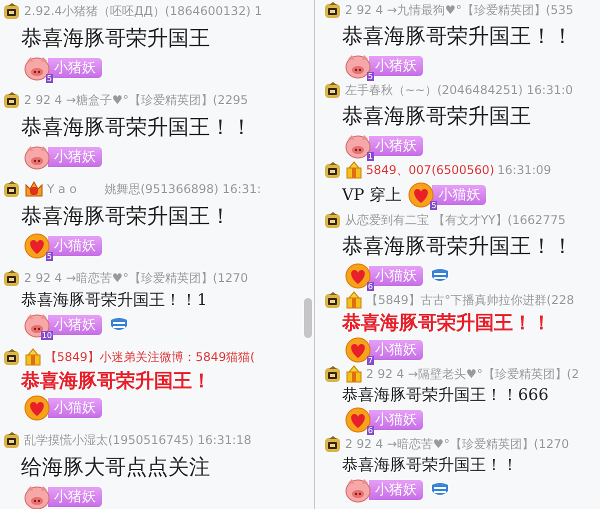 The image size is (600, 509). Describe the element at coordinates (372, 195) in the screenshot. I see `message-text: VP 穿上` at that location.